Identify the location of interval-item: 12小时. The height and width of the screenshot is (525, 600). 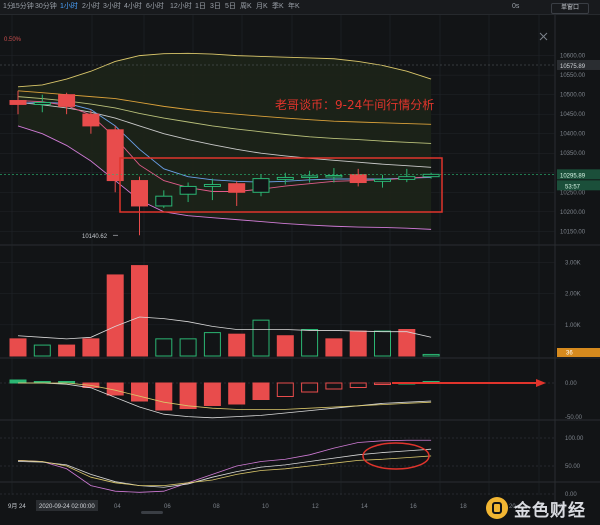
(181, 7).